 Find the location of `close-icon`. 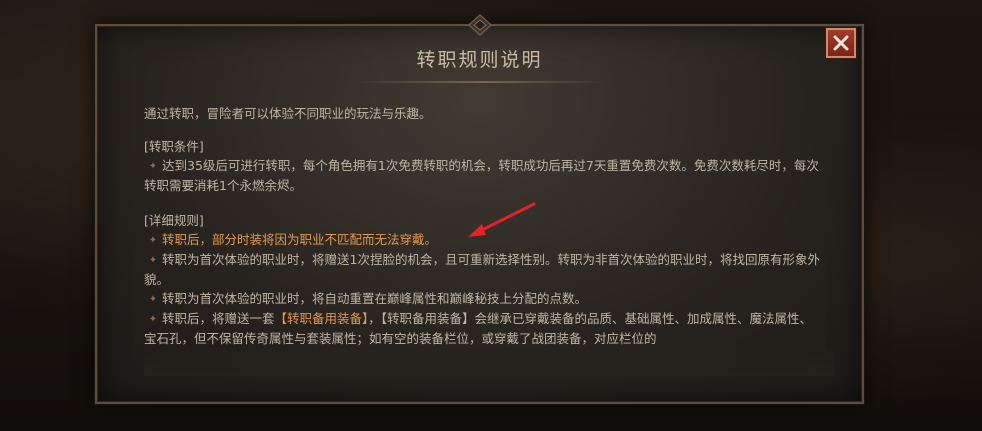

close-icon is located at coordinates (841, 43).